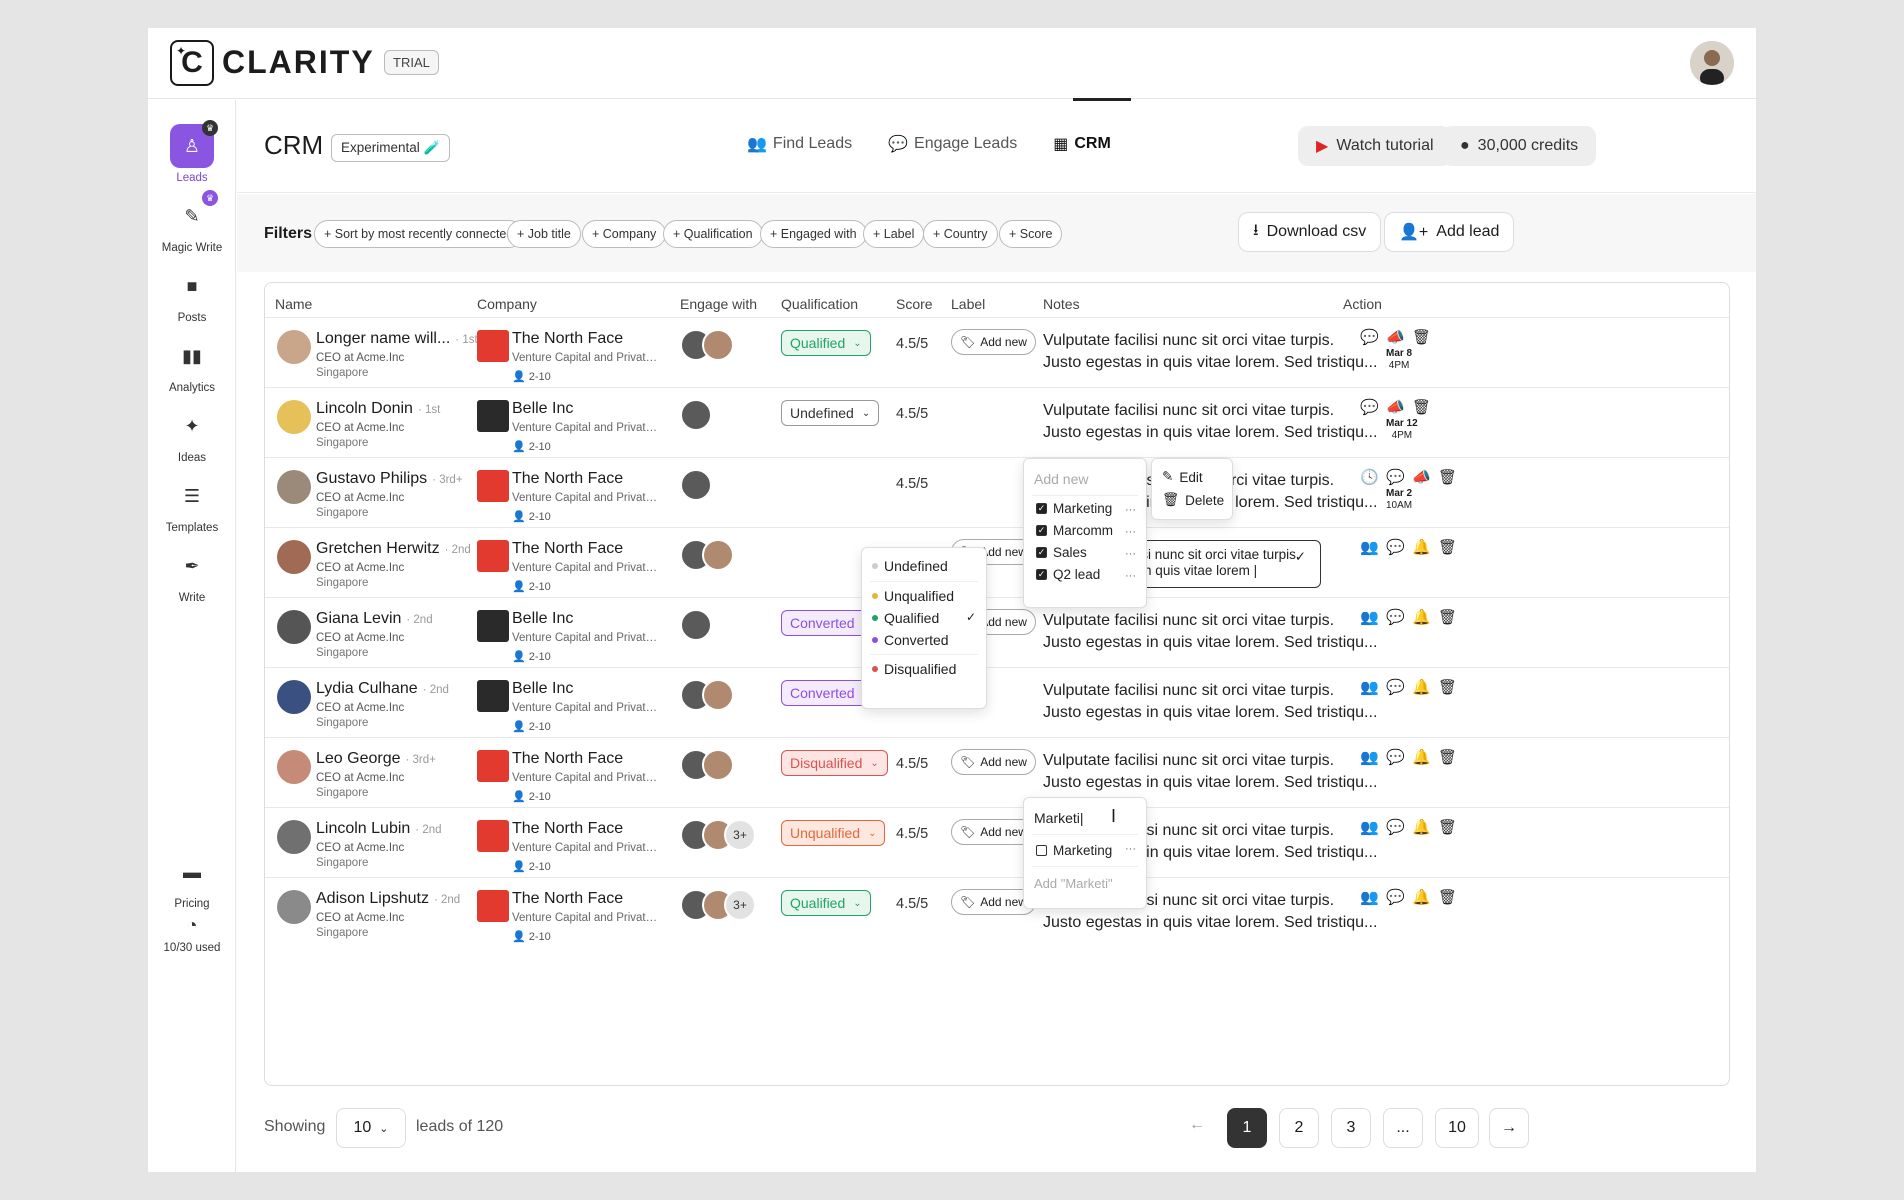  What do you see at coordinates (1130, 849) in the screenshot?
I see `more-icon: ···` at bounding box center [1130, 849].